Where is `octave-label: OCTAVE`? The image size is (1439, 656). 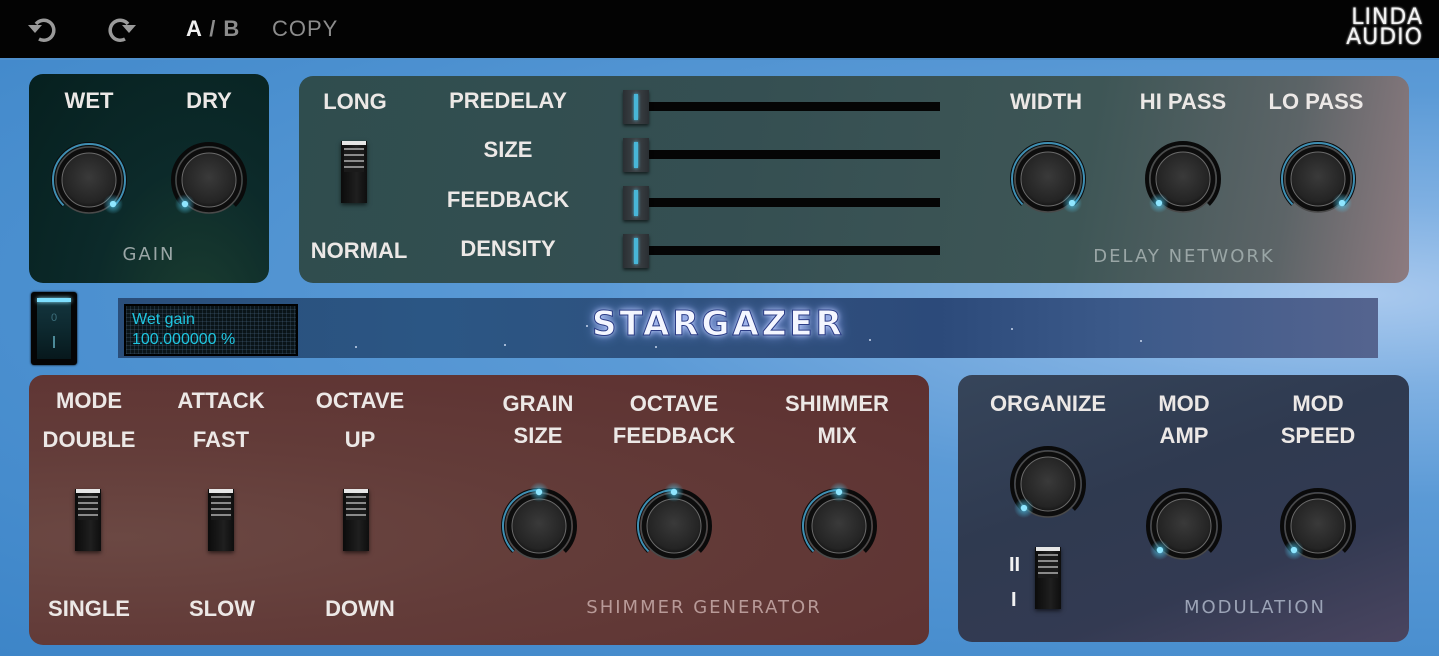 octave-label: OCTAVE is located at coordinates (360, 400).